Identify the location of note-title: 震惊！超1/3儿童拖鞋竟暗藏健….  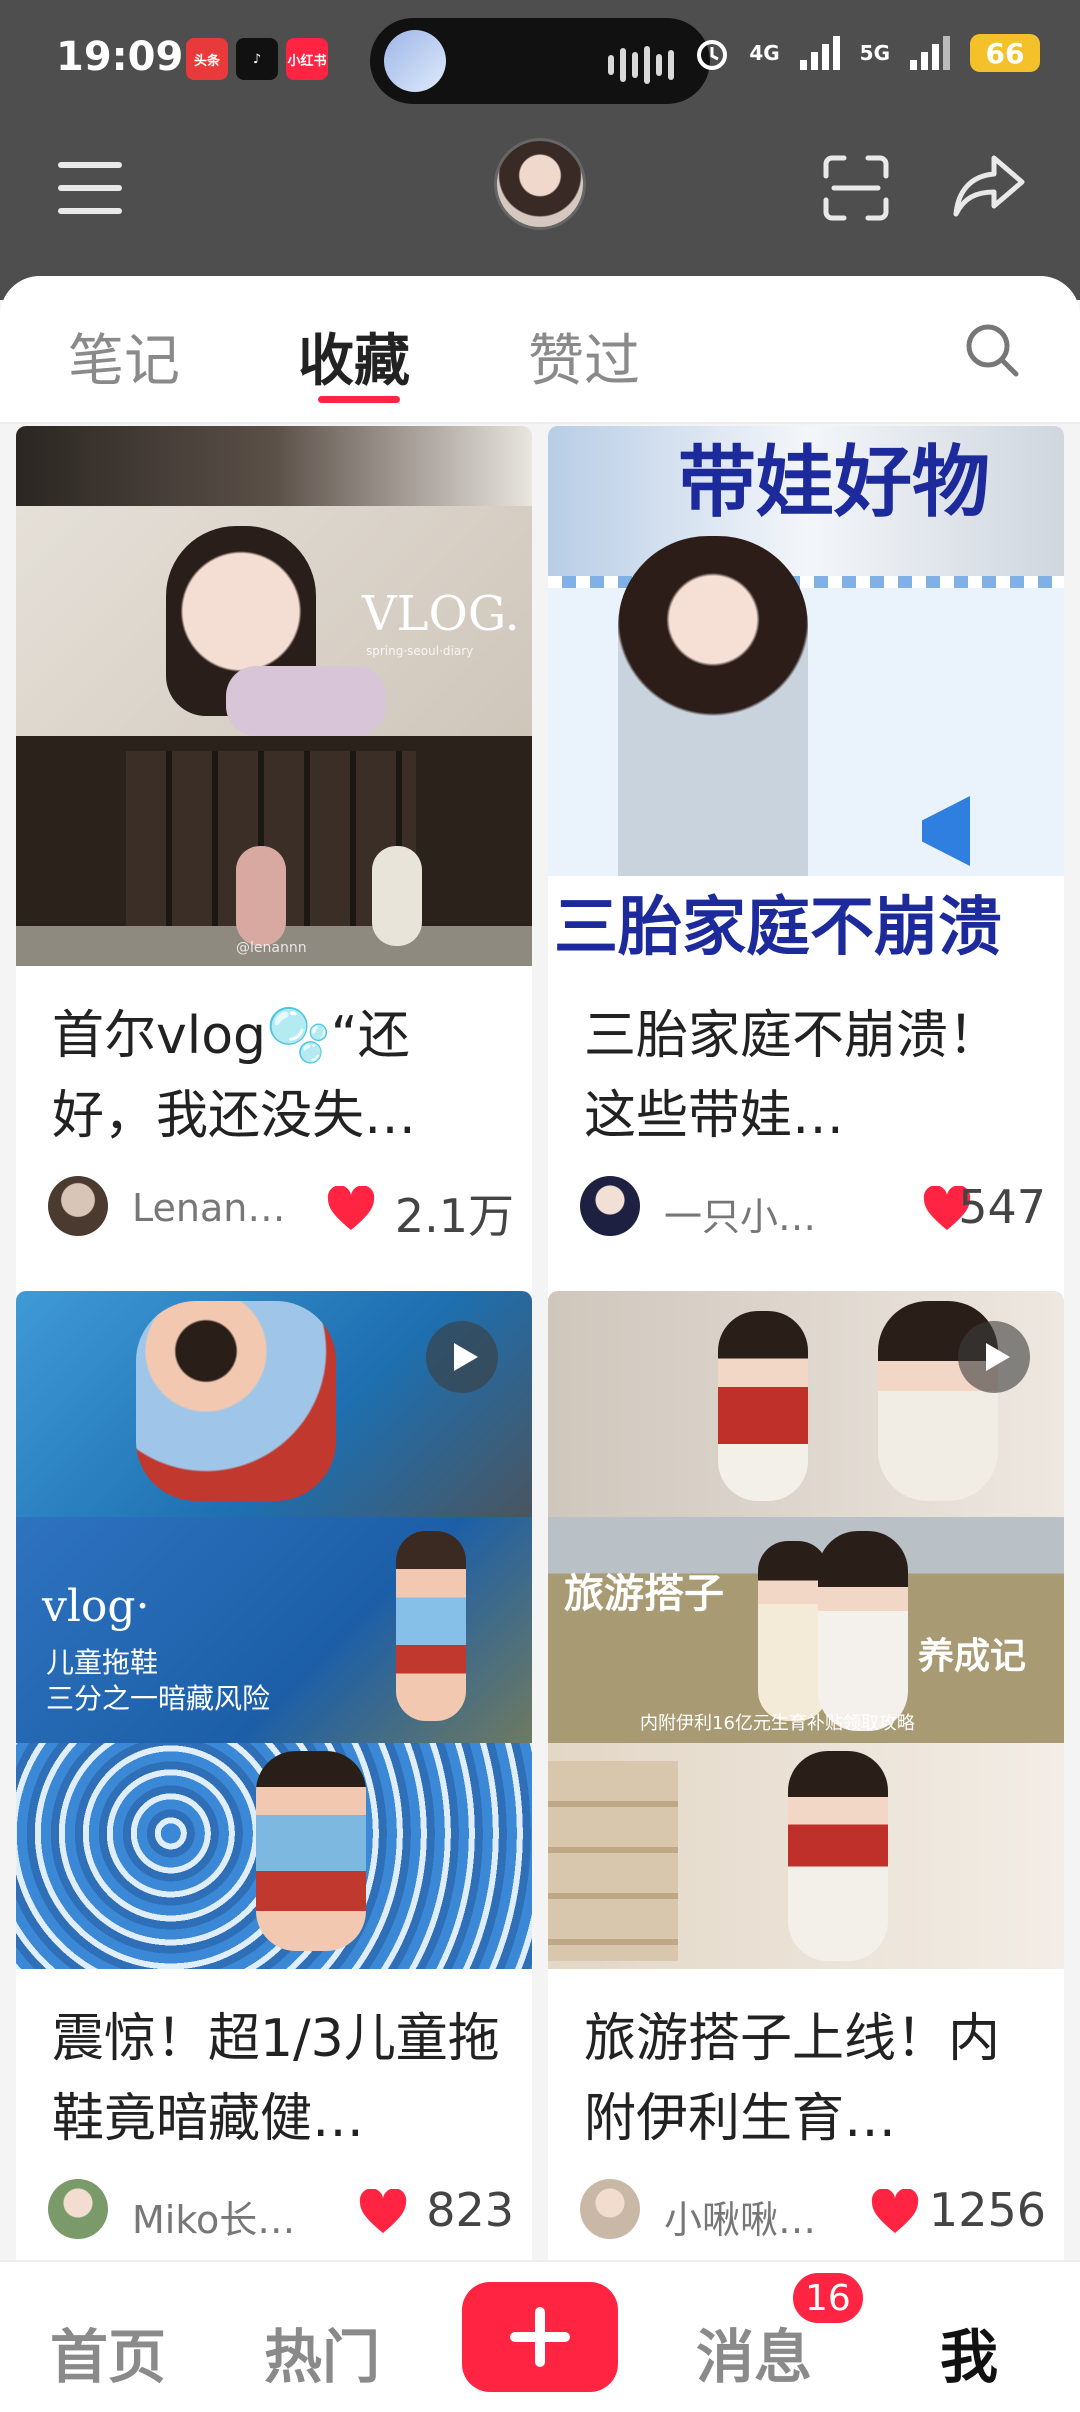
(276, 2079).